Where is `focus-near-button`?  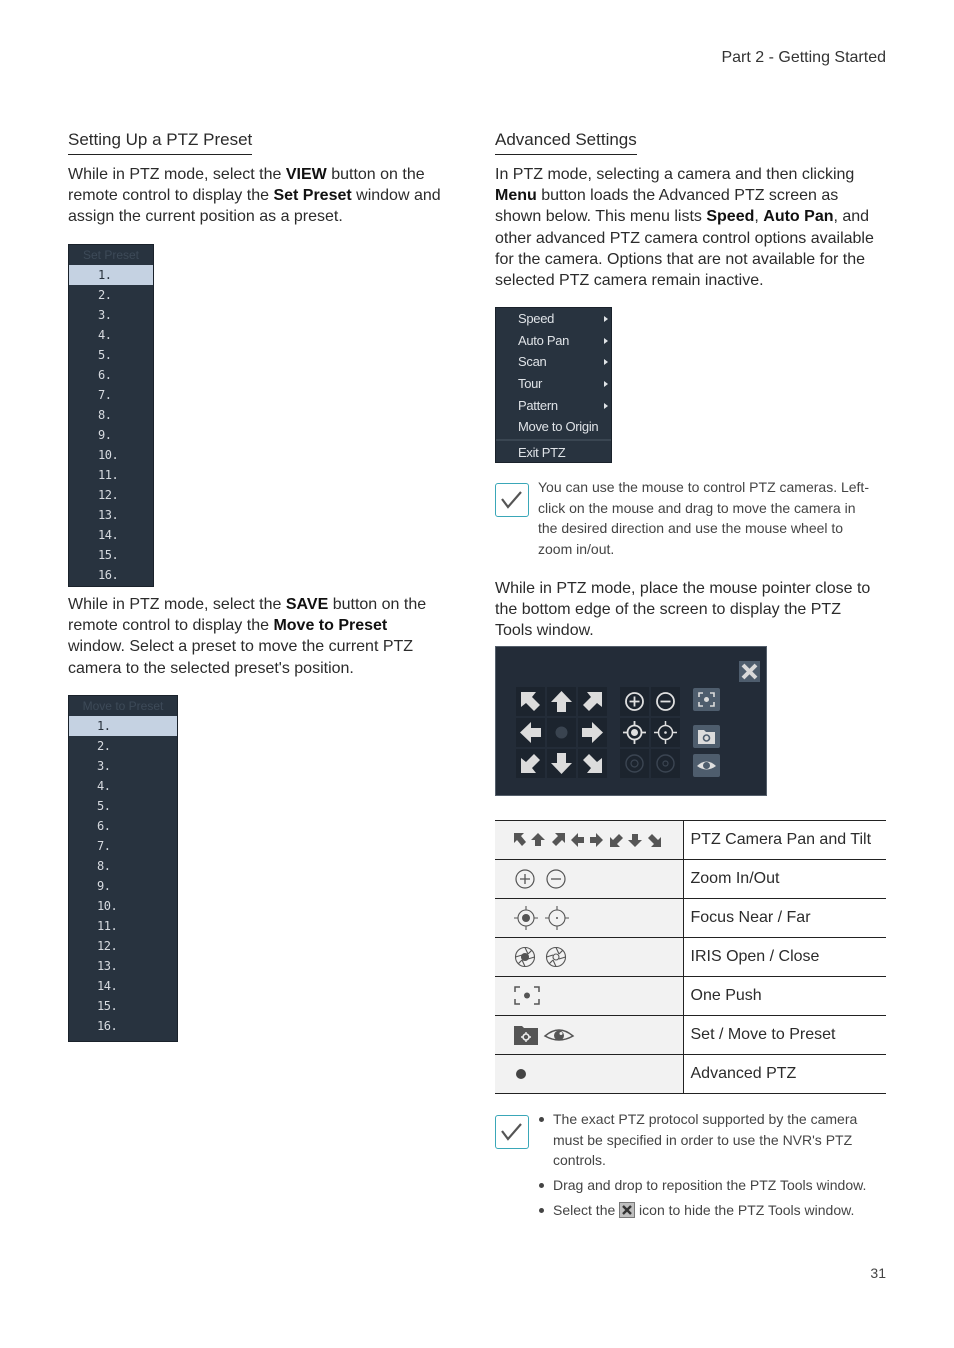
focus-near-button is located at coordinates (634, 732).